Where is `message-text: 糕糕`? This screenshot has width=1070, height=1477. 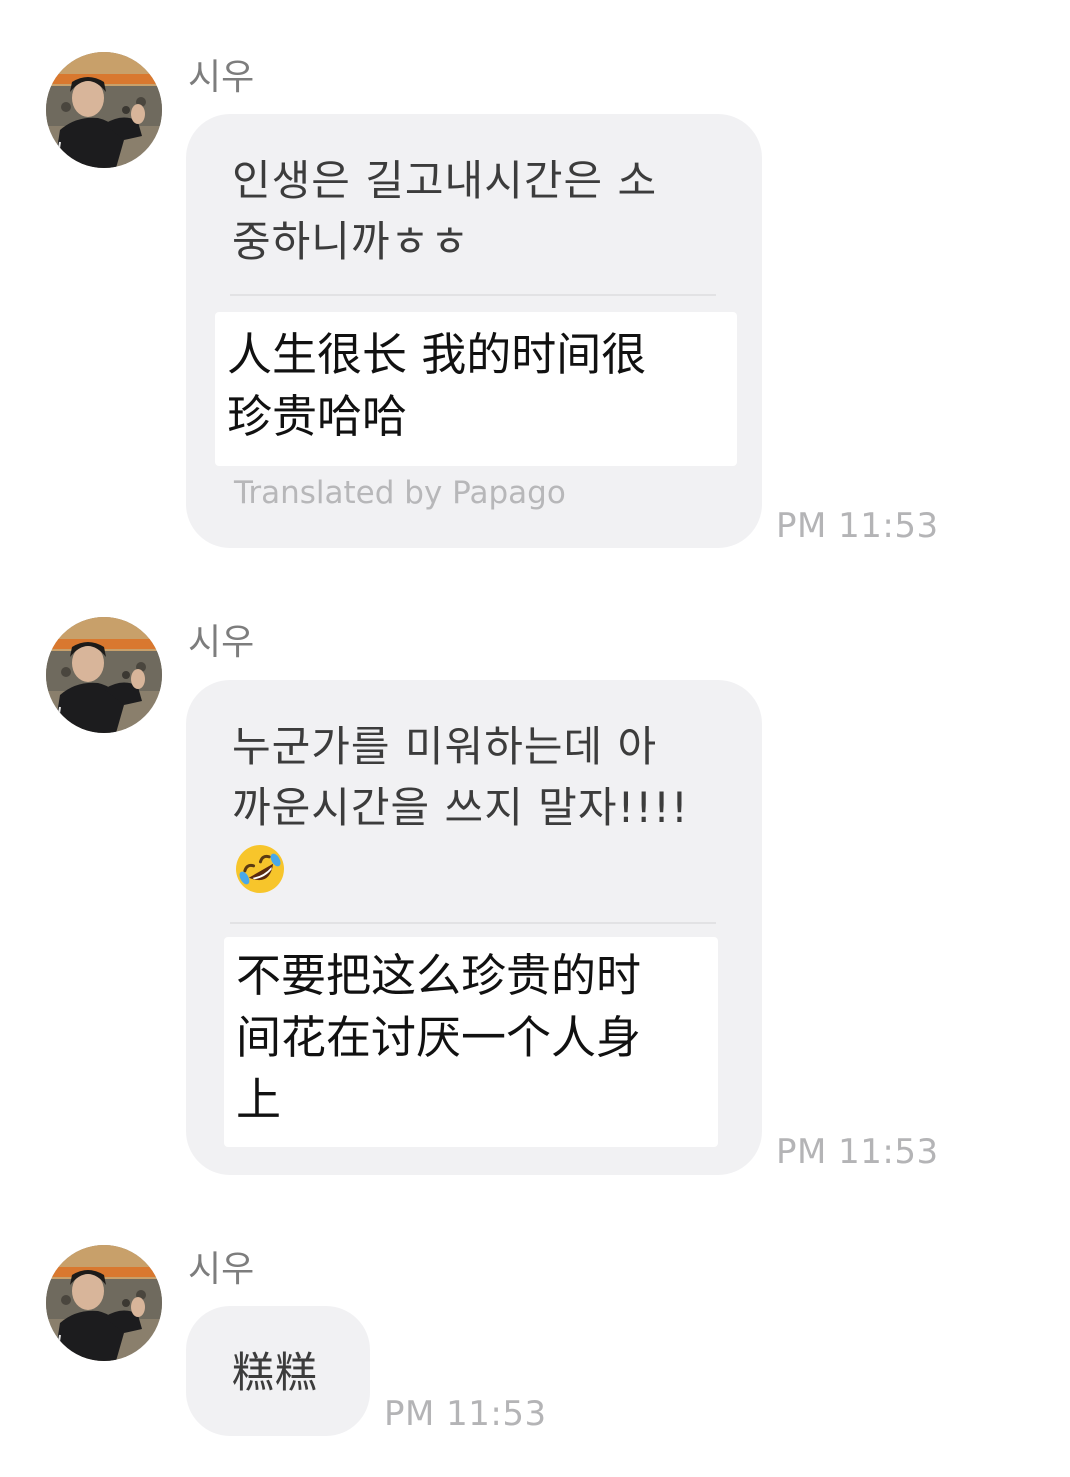
message-text: 糕糕 is located at coordinates (275, 1372).